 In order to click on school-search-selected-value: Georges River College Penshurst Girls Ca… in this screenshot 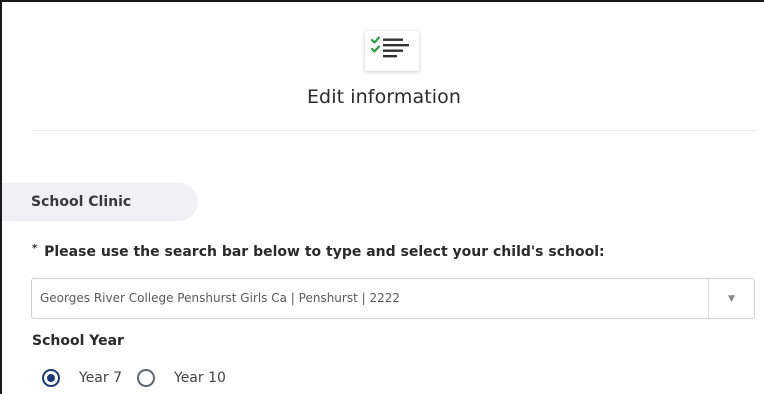, I will do `click(220, 298)`.